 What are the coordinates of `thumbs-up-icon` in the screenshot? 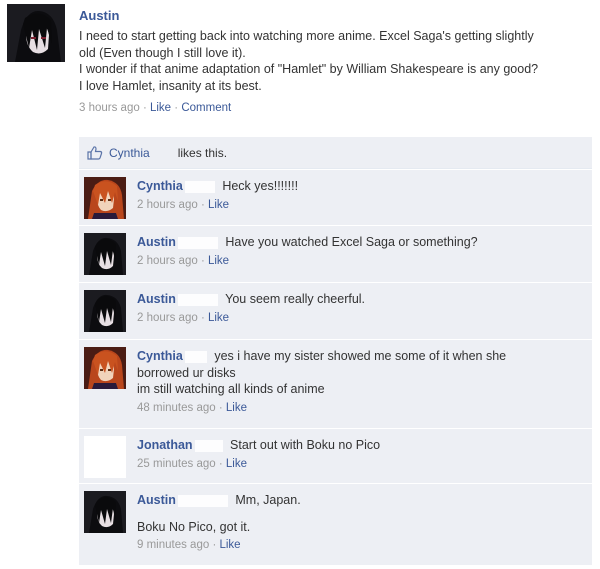 It's located at (95, 152).